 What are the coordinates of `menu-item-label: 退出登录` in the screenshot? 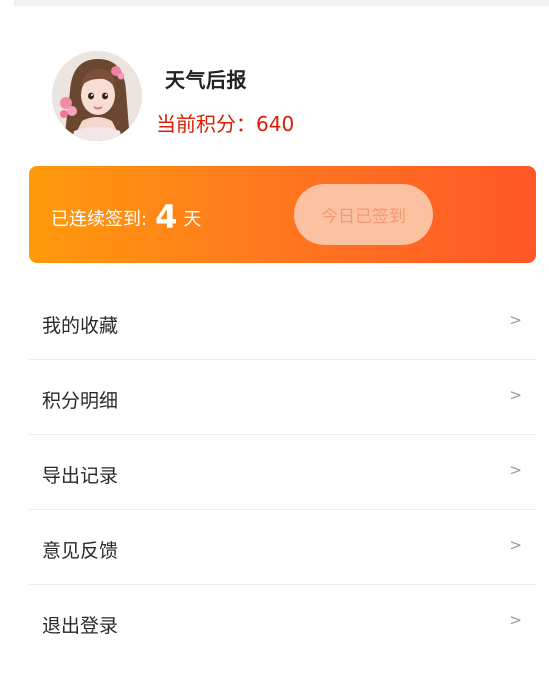 It's located at (80, 626).